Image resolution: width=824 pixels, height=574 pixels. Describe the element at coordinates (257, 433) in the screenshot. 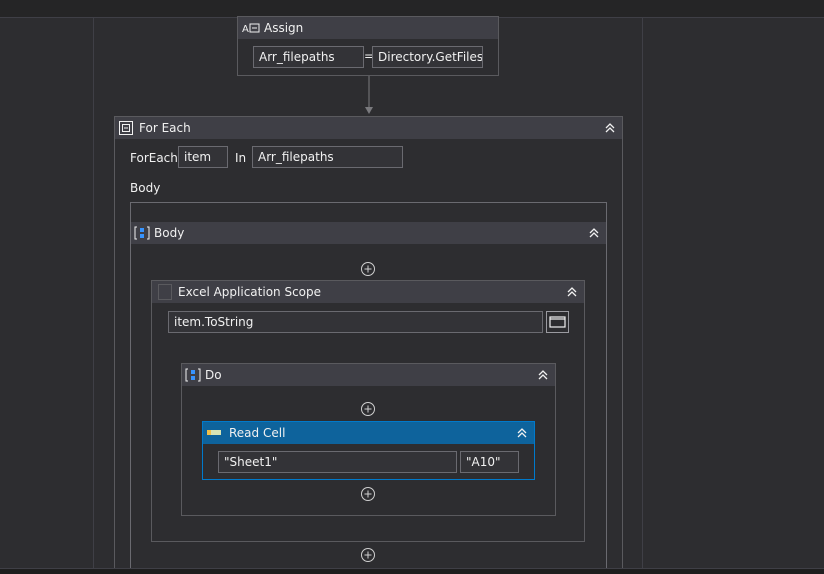

I see `read-cell-title: Read Cell` at that location.